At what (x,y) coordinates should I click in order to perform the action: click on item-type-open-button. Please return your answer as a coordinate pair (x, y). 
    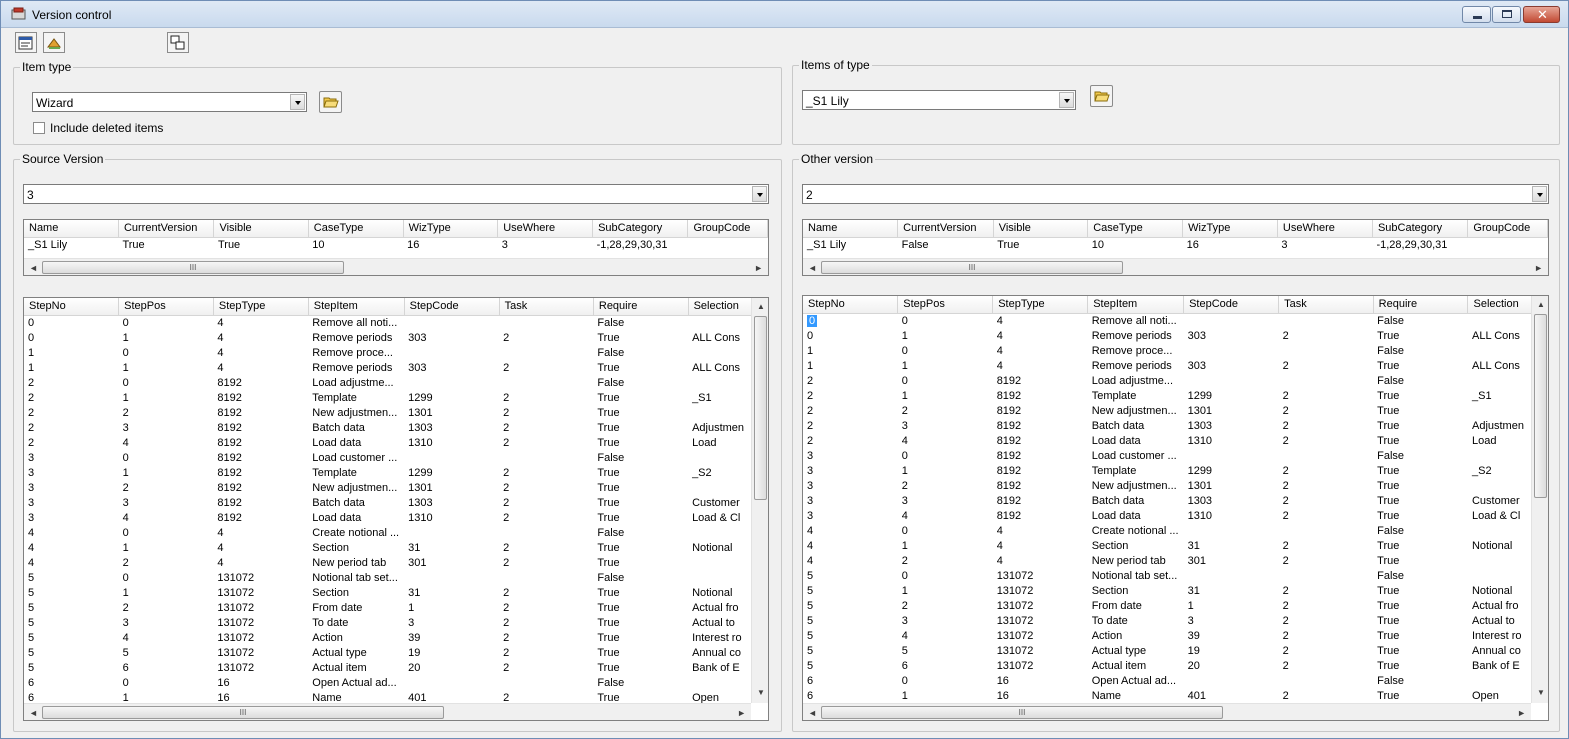
    Looking at the image, I should click on (330, 102).